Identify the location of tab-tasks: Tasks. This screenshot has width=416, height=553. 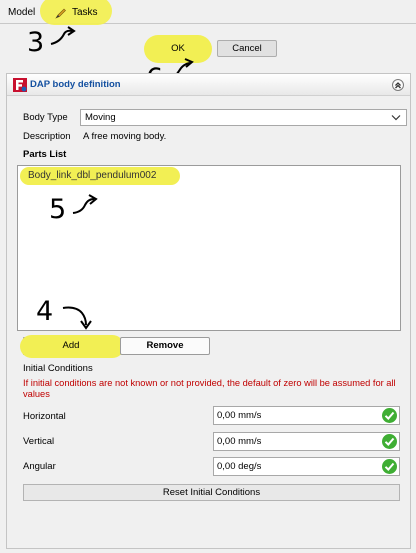
(76, 12).